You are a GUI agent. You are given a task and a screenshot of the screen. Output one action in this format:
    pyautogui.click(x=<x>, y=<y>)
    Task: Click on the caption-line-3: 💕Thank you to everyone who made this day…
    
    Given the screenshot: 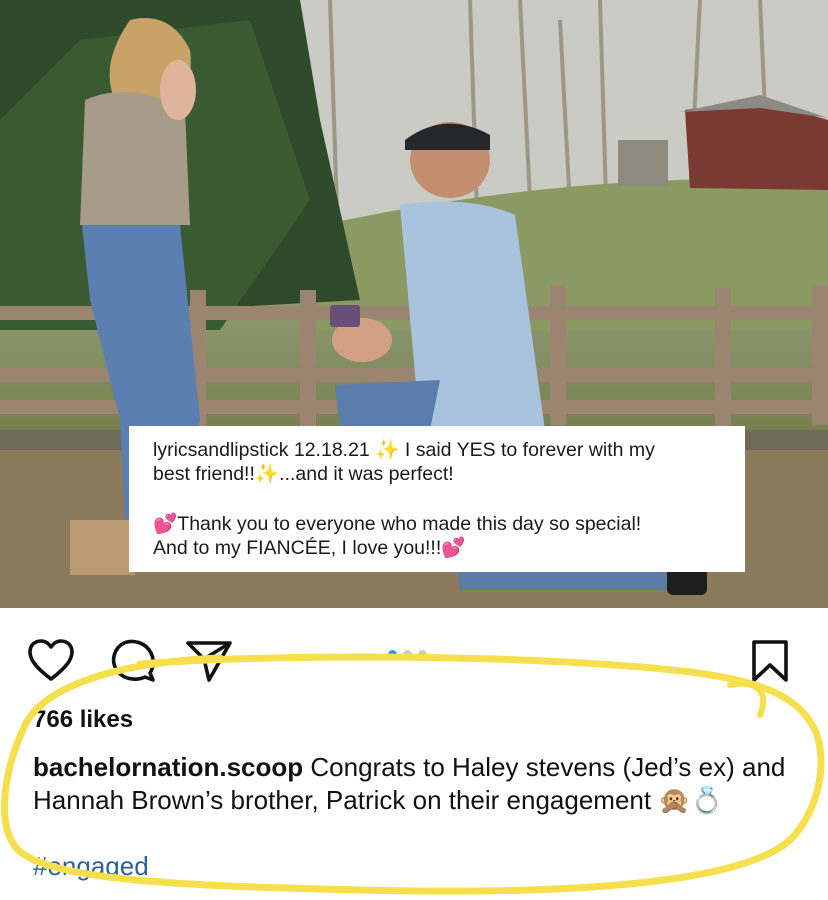 What is the action you would take?
    pyautogui.click(x=397, y=524)
    